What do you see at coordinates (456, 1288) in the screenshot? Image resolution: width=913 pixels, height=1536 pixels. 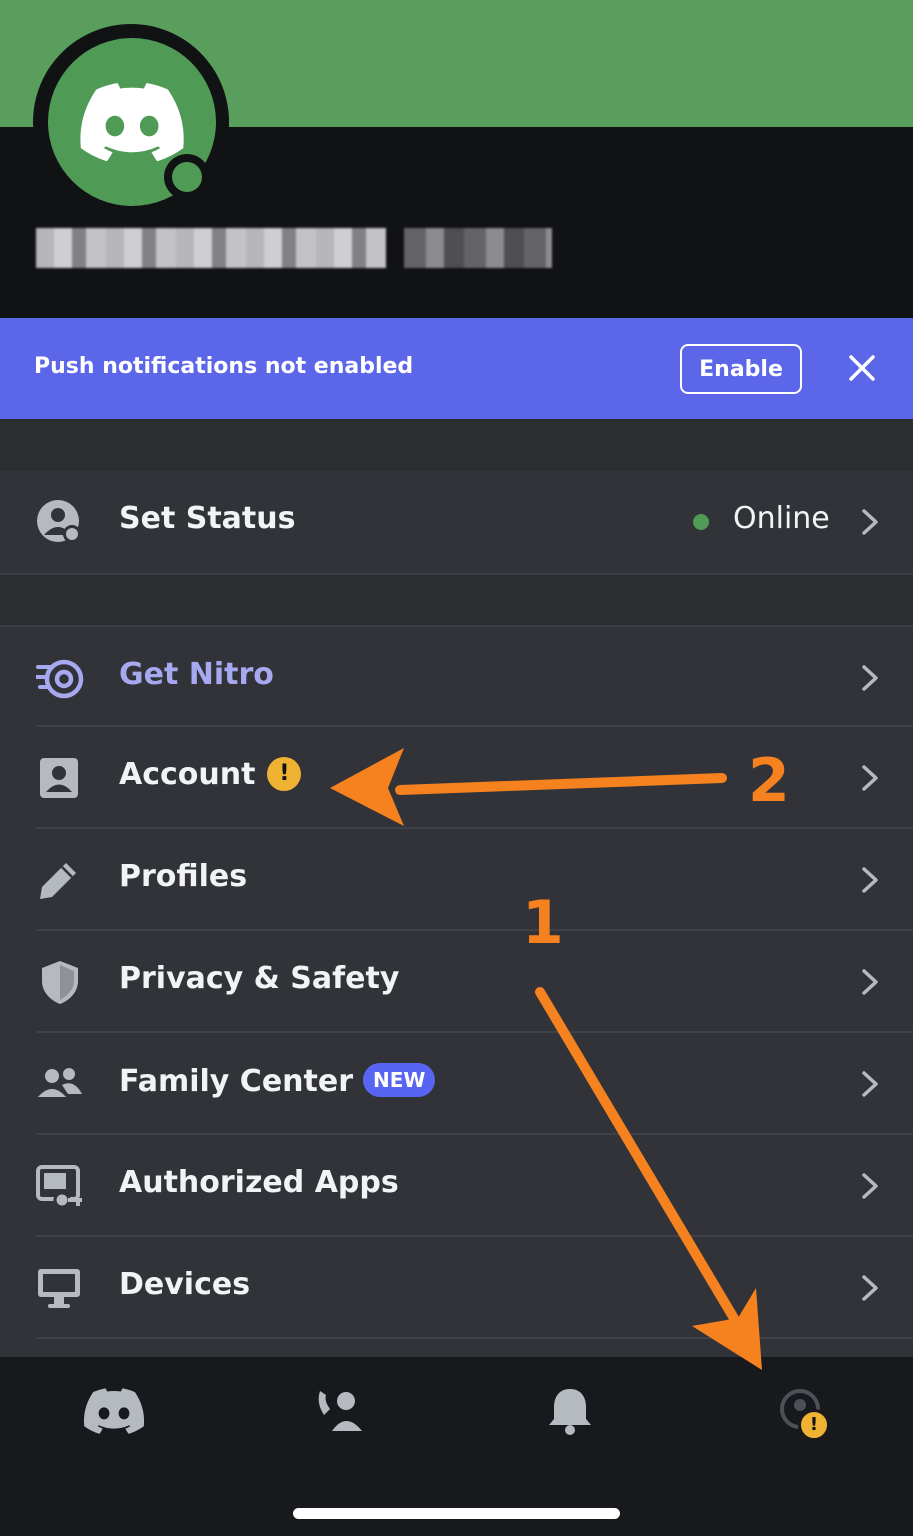 I see `menu-item-devices: Devices` at bounding box center [456, 1288].